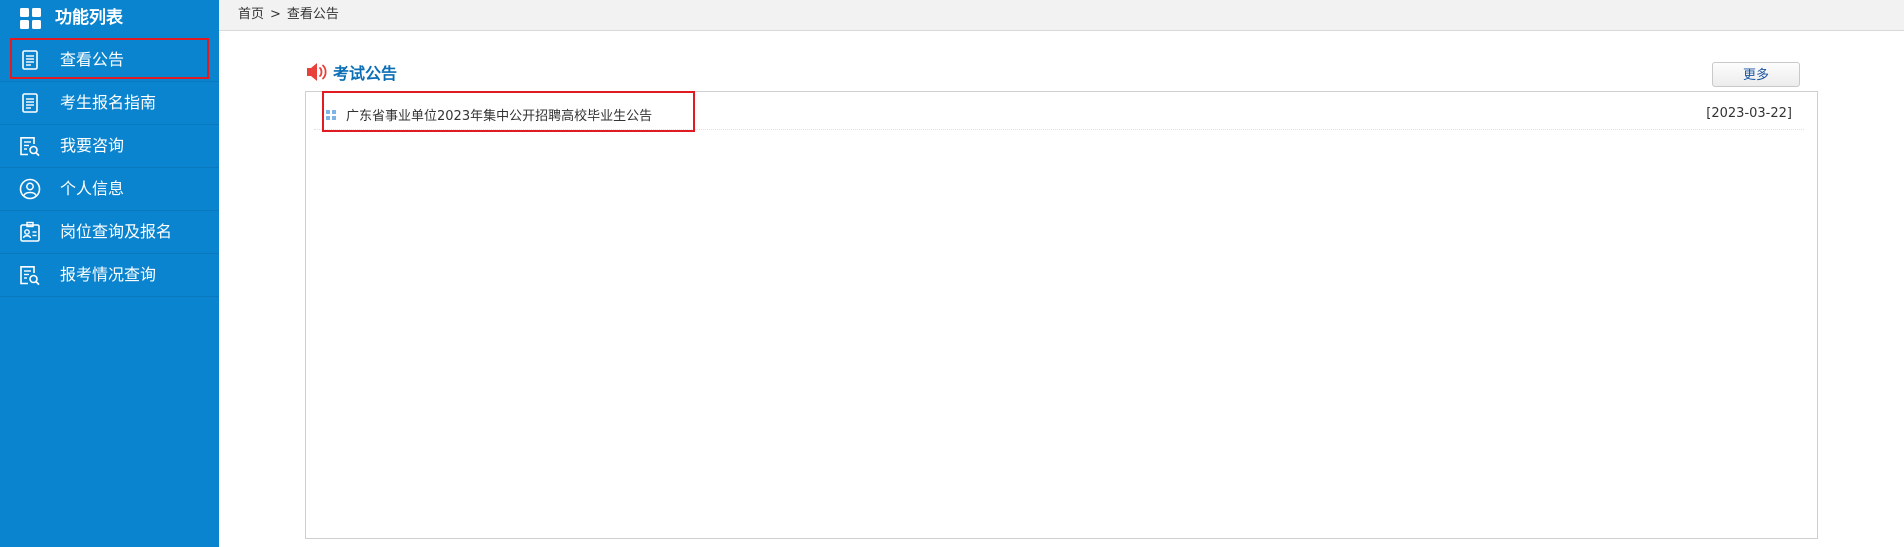  I want to click on breadcrumb-bar: 首页 > 查看公告, so click(1061, 15).